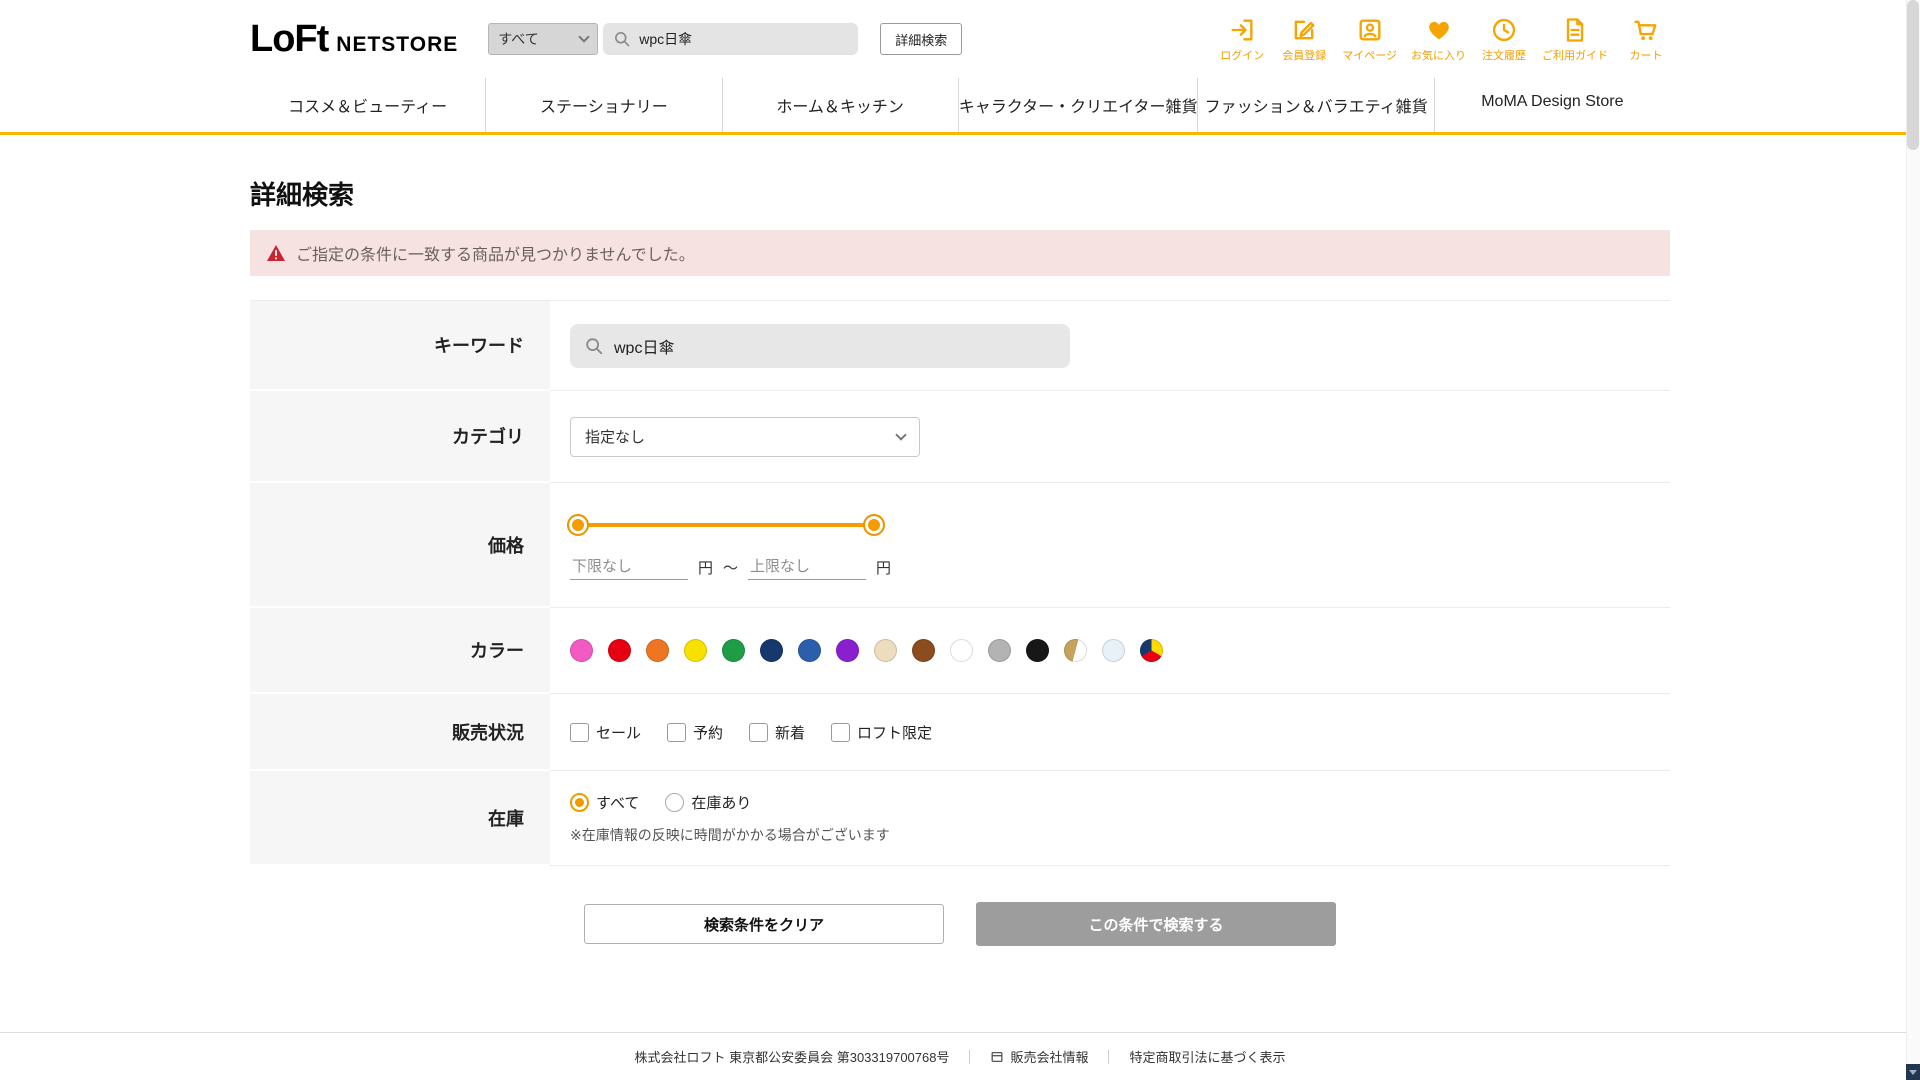 The width and height of the screenshot is (1920, 1080). I want to click on price-row: 価格 円 ～ 円, so click(960, 545).